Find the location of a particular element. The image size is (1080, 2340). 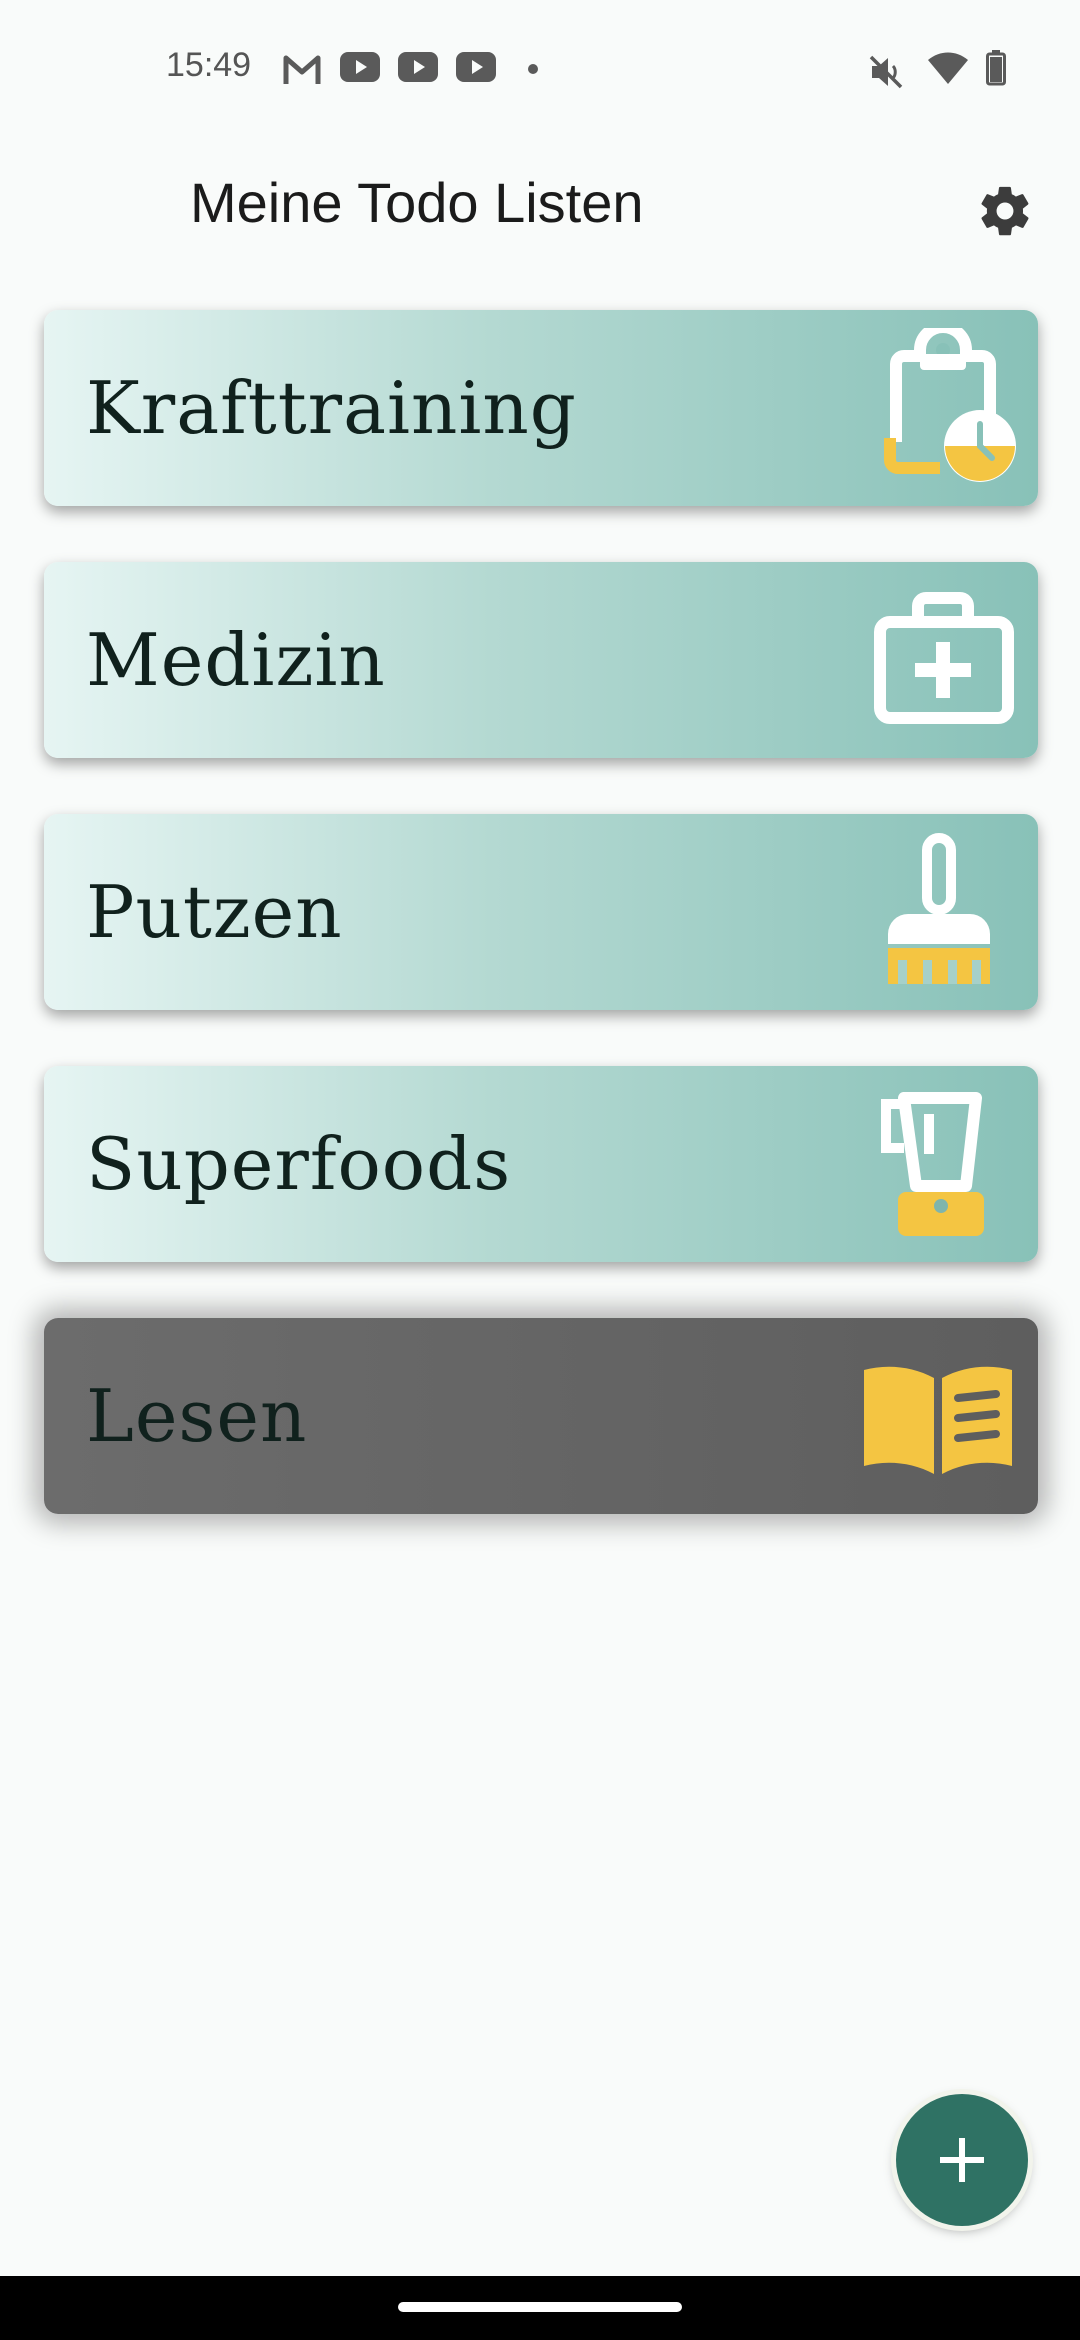

battery-icon is located at coordinates (996, 68).